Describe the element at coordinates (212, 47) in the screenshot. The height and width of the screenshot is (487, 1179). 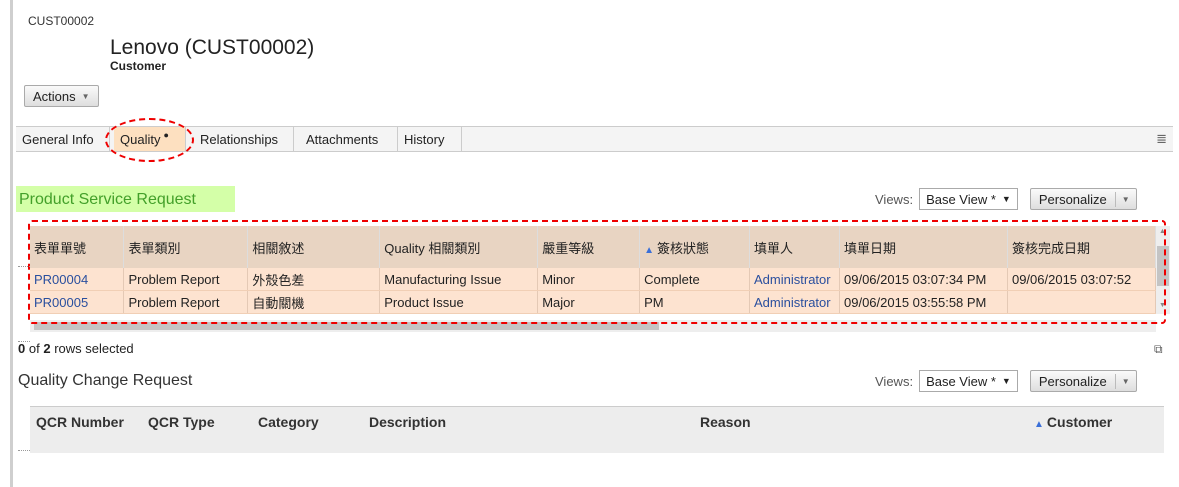
I see `page-title: Lenovo (CUST00002)` at that location.